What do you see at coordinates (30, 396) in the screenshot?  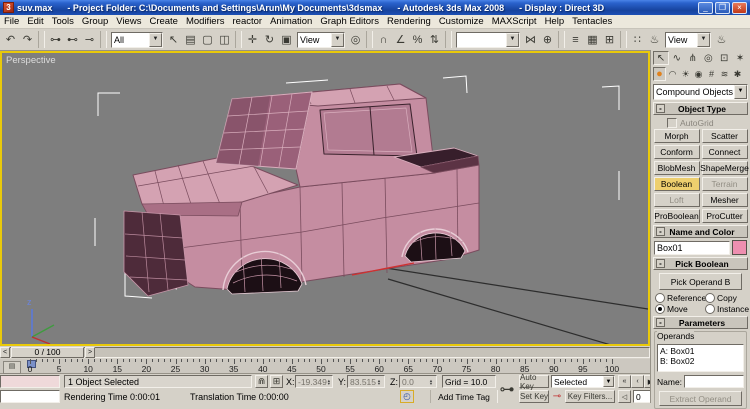 I see `maxscript-listener-white` at bounding box center [30, 396].